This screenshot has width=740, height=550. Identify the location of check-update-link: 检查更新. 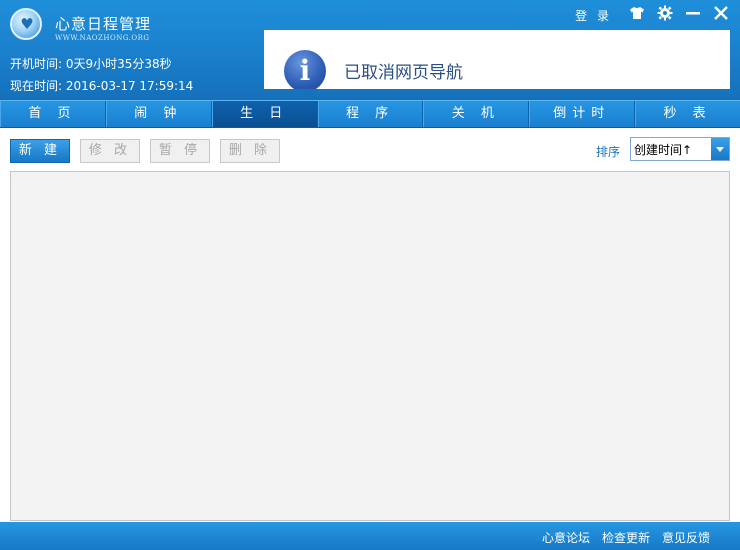
(626, 537).